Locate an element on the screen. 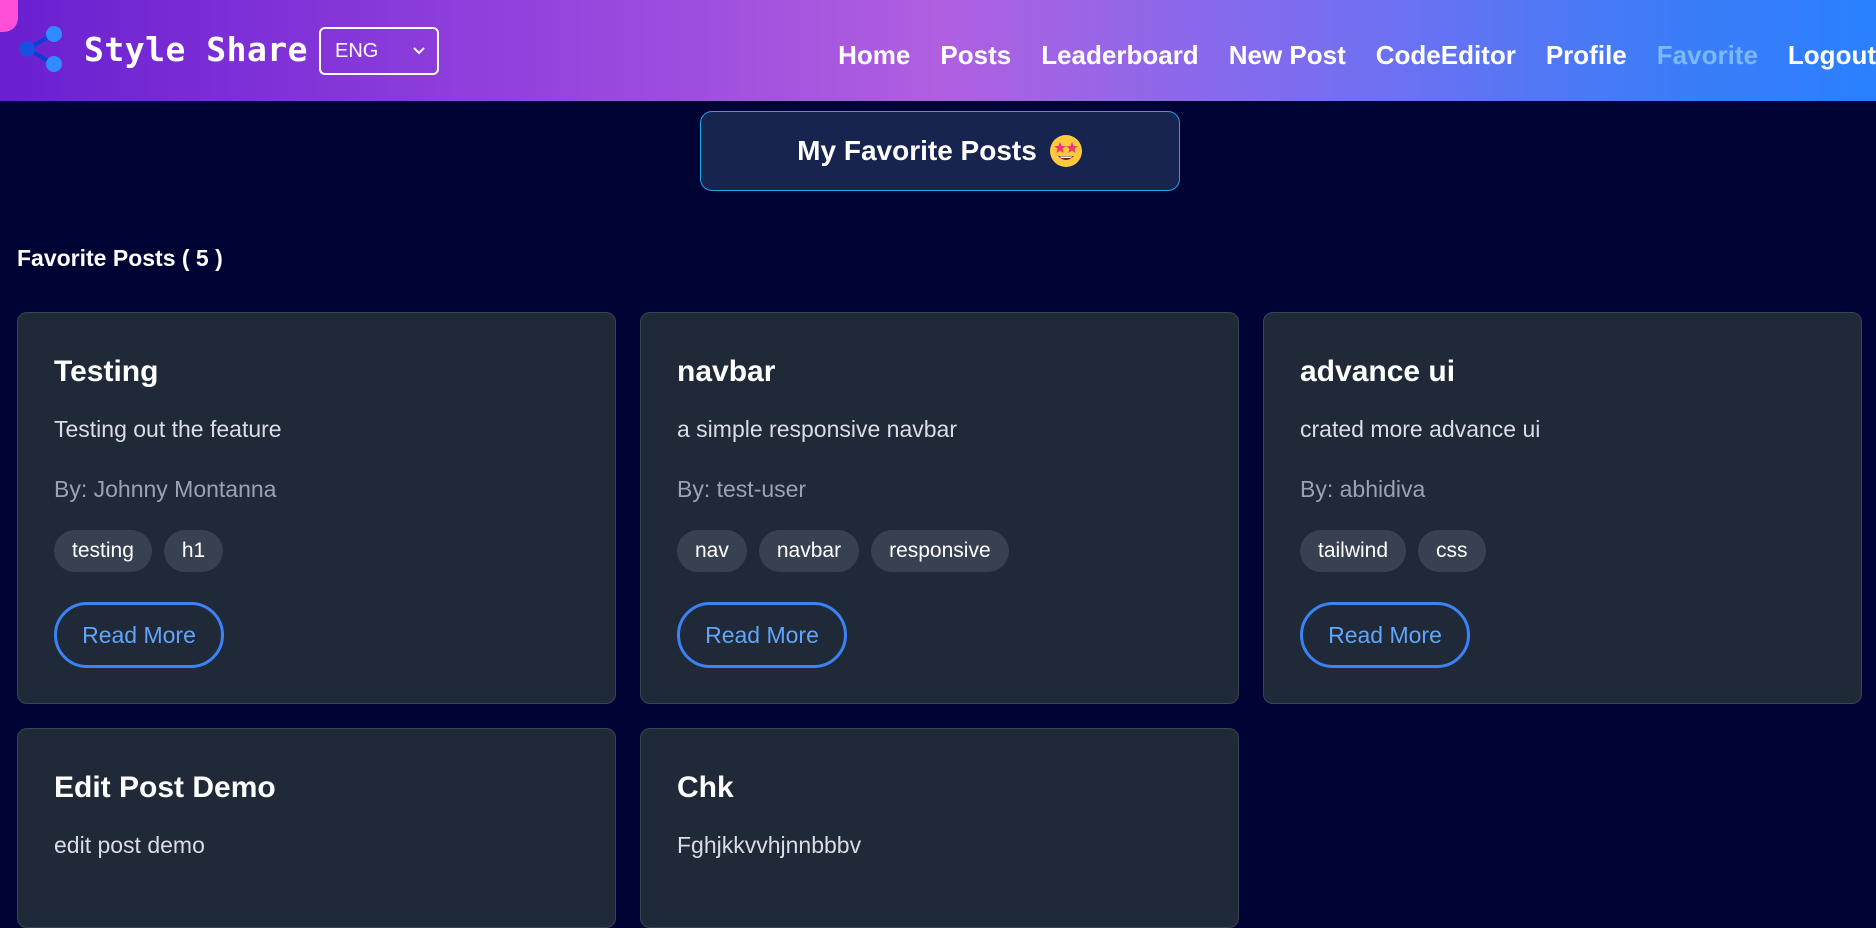  star-struck-emoji-icon is located at coordinates (1065, 151).